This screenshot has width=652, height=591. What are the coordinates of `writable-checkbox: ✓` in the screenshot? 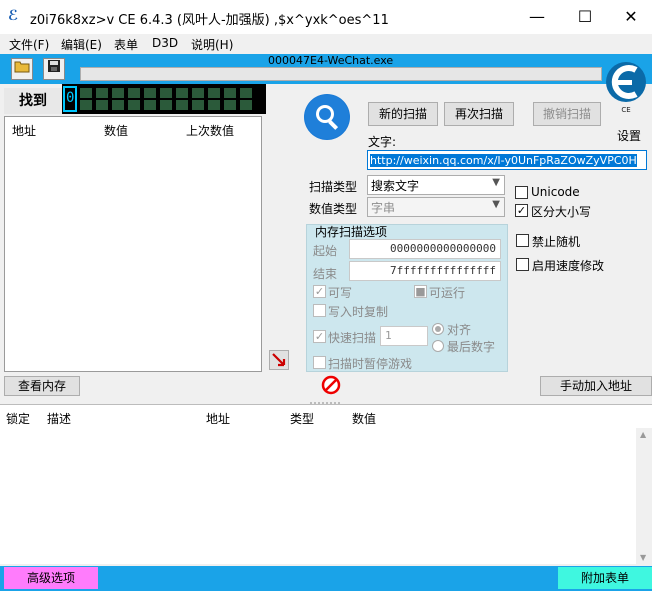 It's located at (319, 291).